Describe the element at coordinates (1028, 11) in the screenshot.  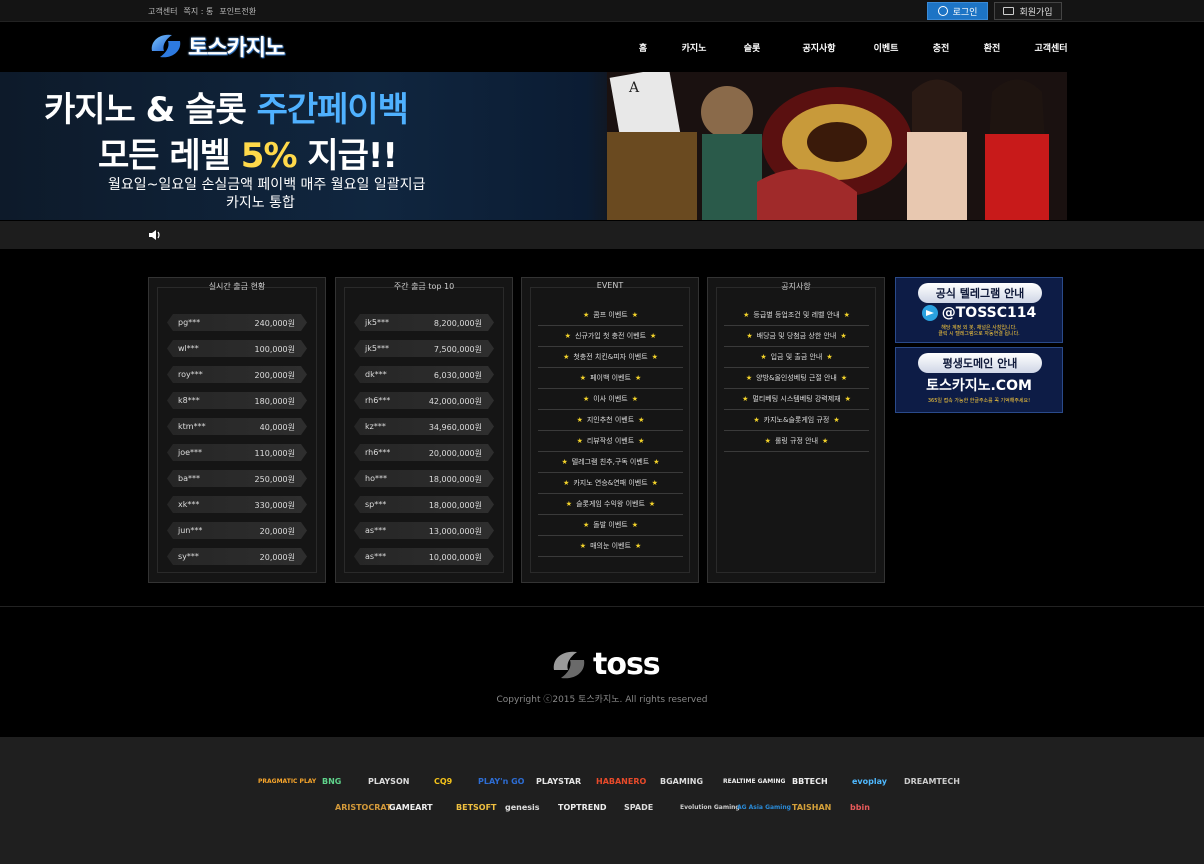
I see `join-button: 회원가입` at that location.